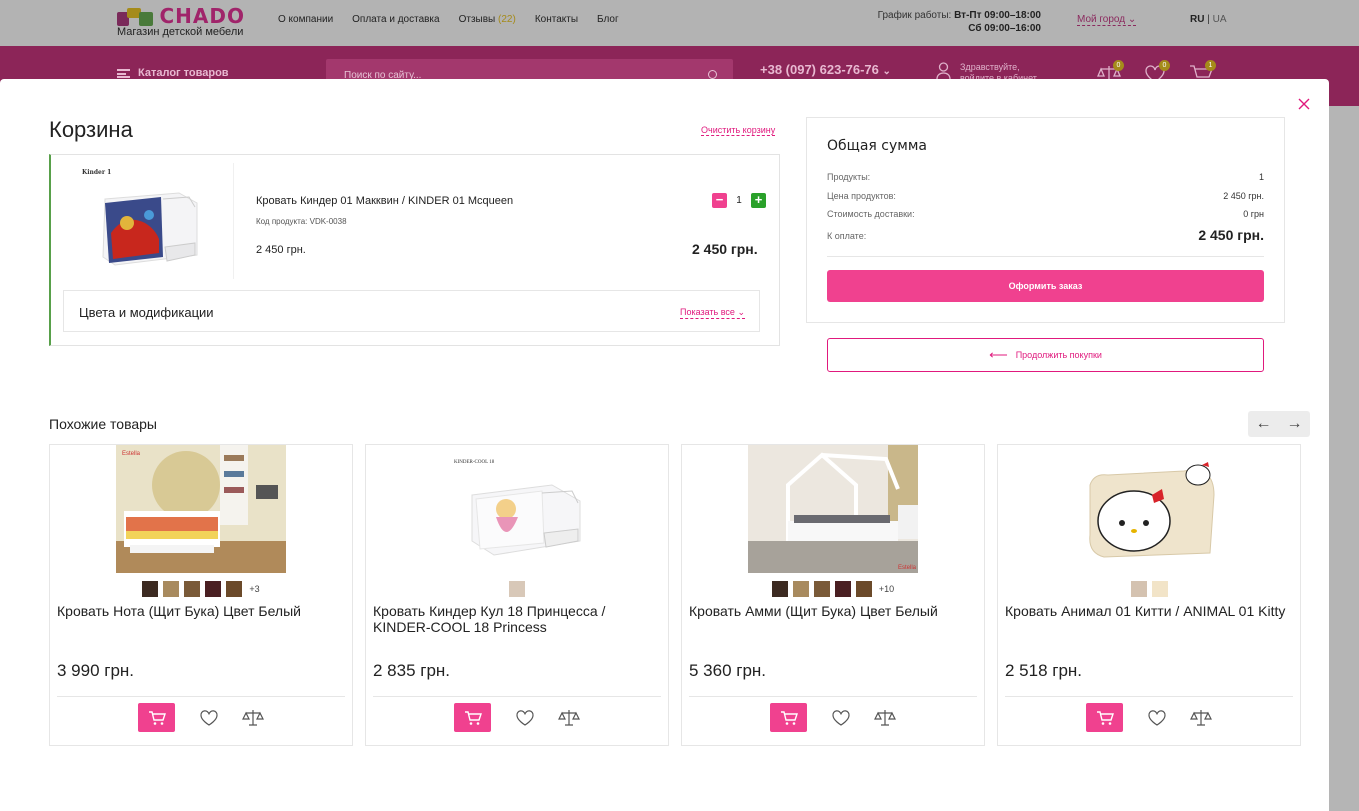 This screenshot has width=1359, height=811. I want to click on product-image: KINDER-COOL 18, so click(517, 509).